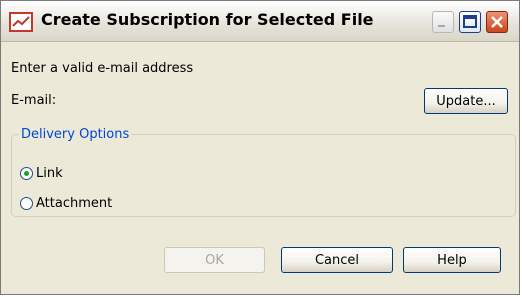 This screenshot has height=297, width=522. What do you see at coordinates (441, 26) in the screenshot?
I see `minimize-icon` at bounding box center [441, 26].